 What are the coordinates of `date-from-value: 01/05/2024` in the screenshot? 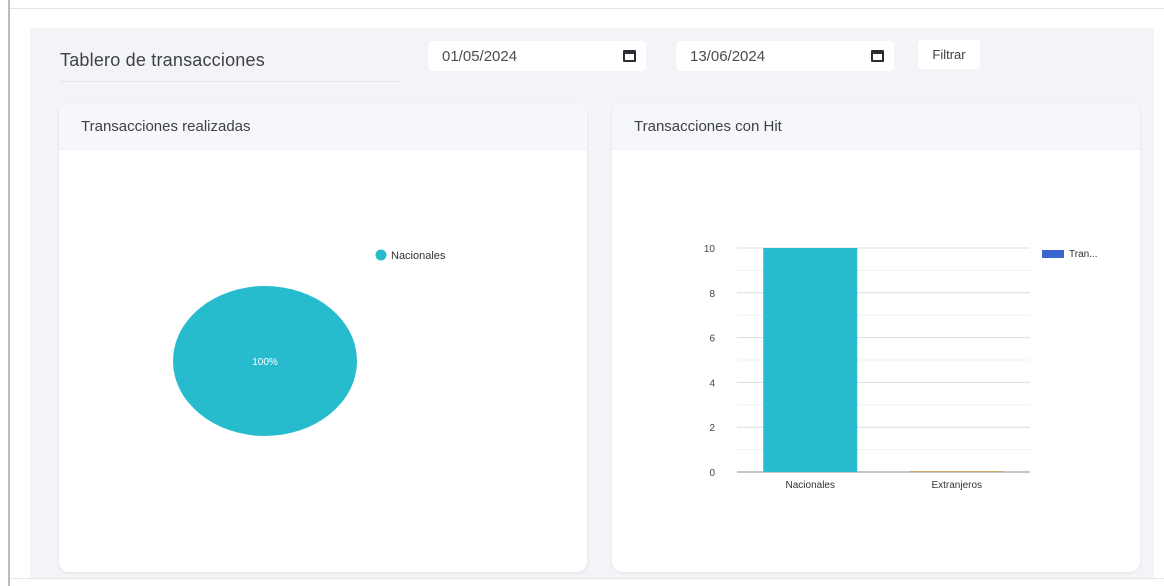 It's located at (480, 56).